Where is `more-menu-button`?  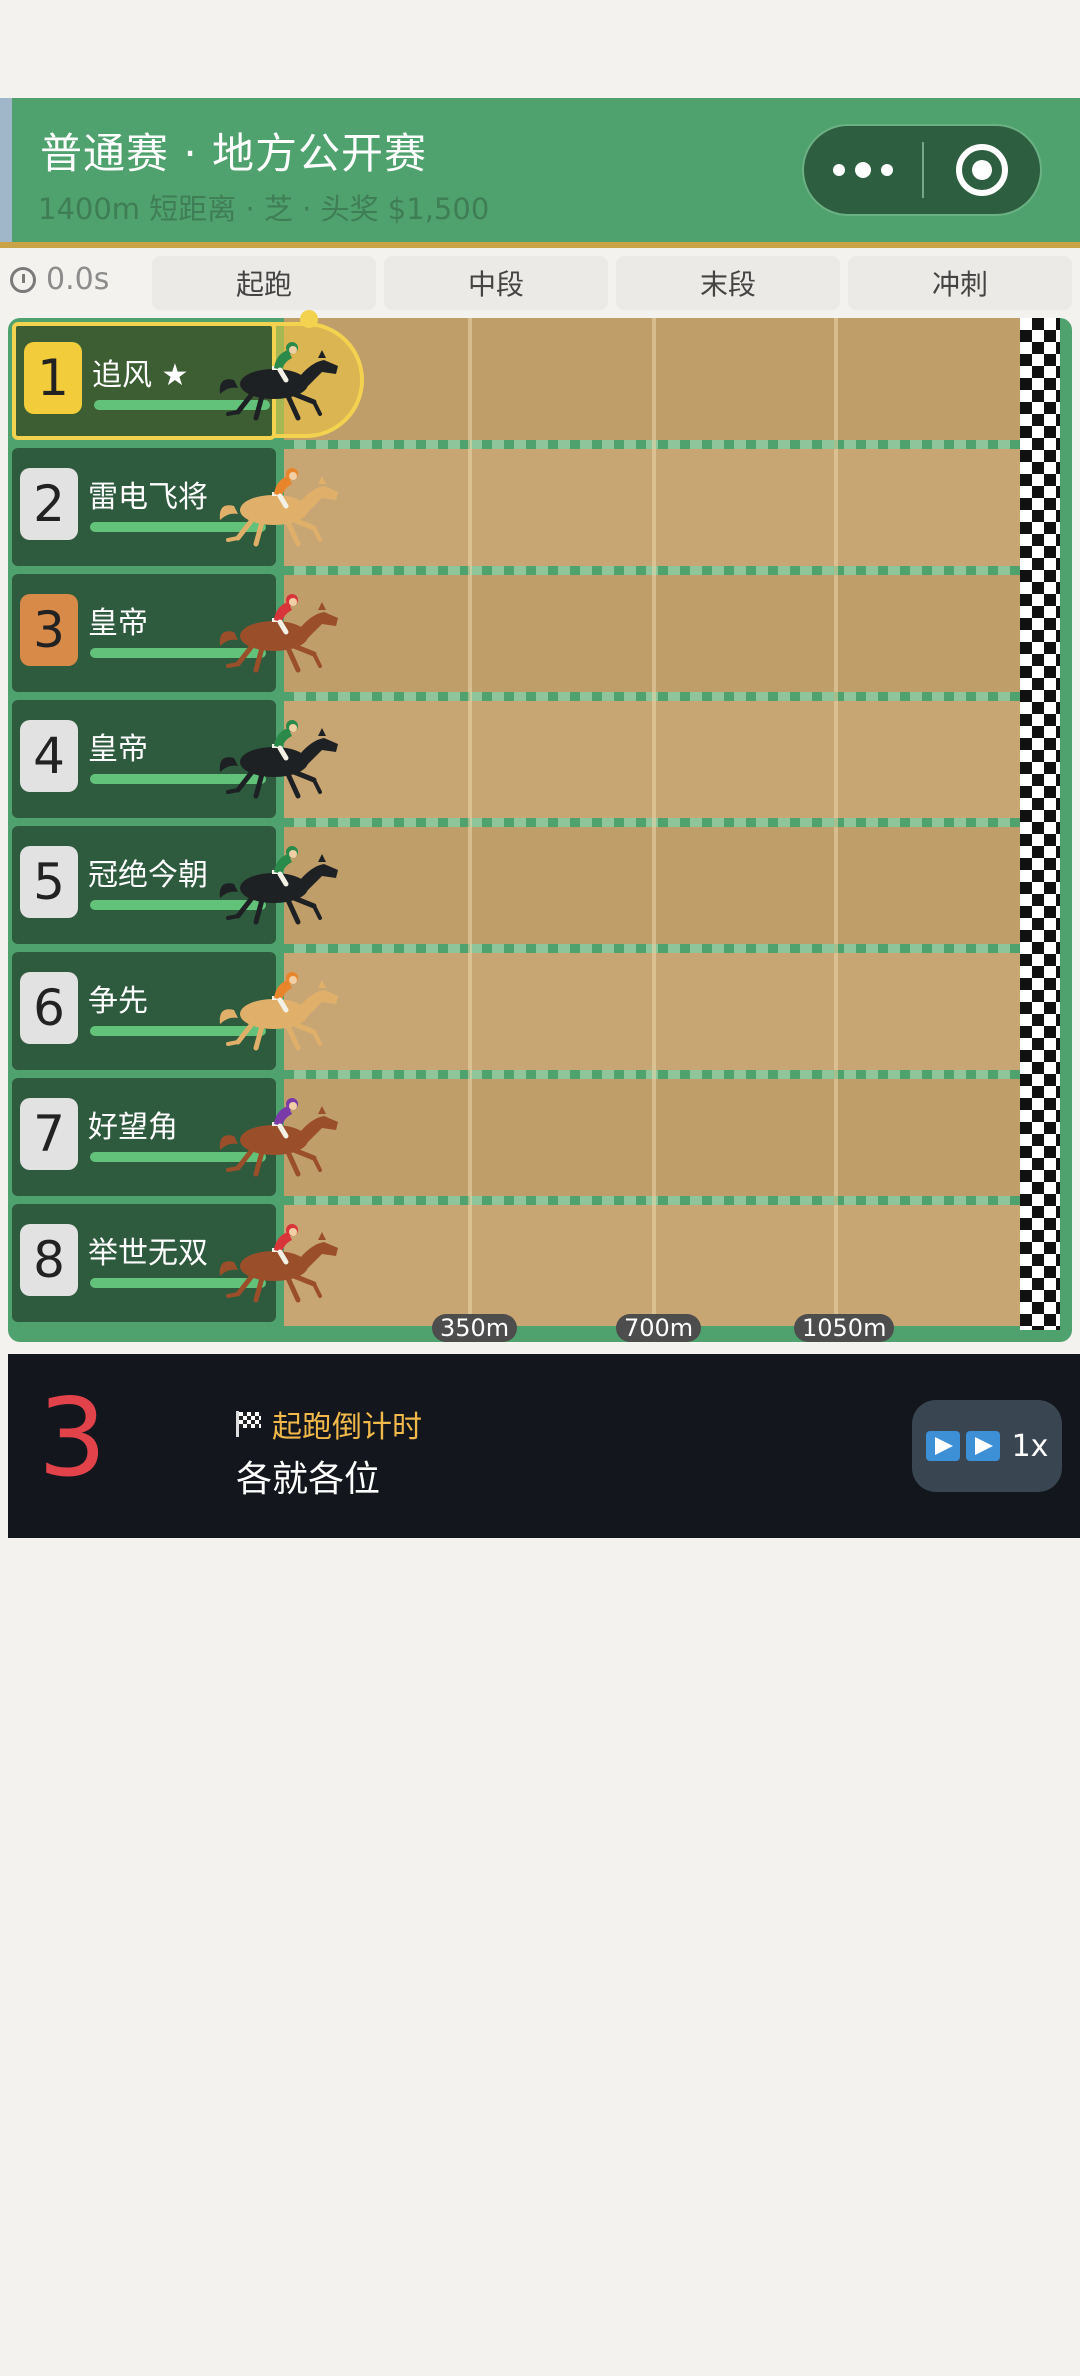
more-menu-button is located at coordinates (863, 170).